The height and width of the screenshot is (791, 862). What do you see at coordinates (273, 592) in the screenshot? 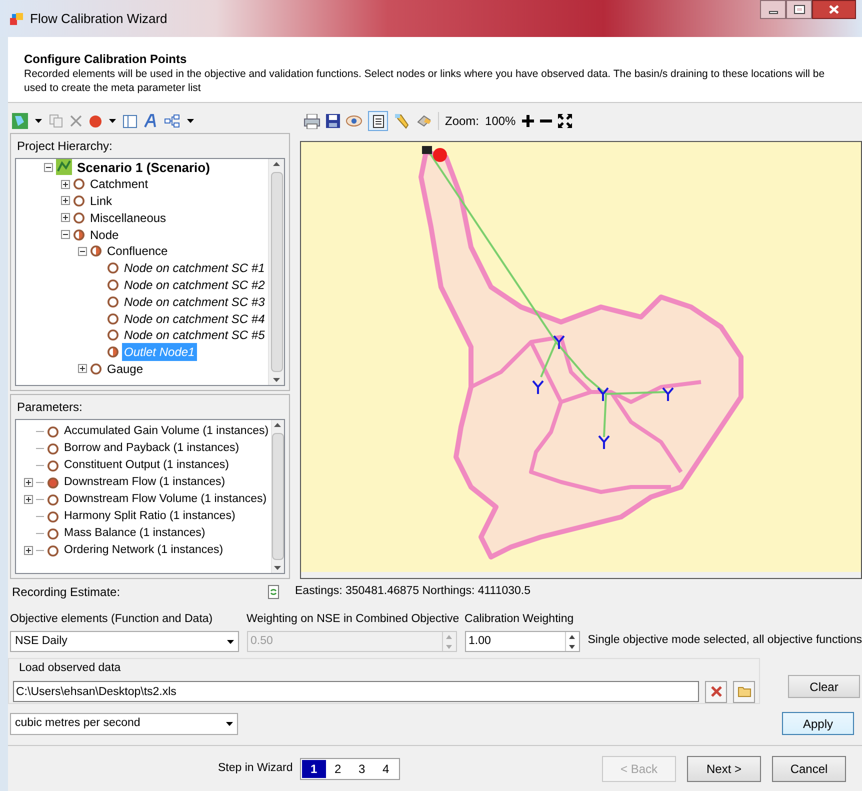
I see `refresh-icon` at bounding box center [273, 592].